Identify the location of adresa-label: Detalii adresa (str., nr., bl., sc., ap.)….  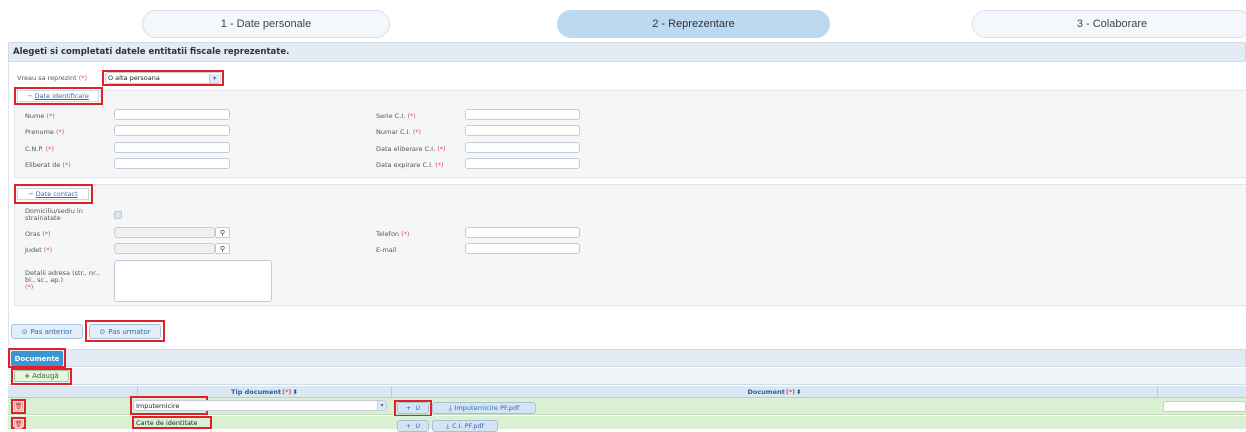
(62, 280).